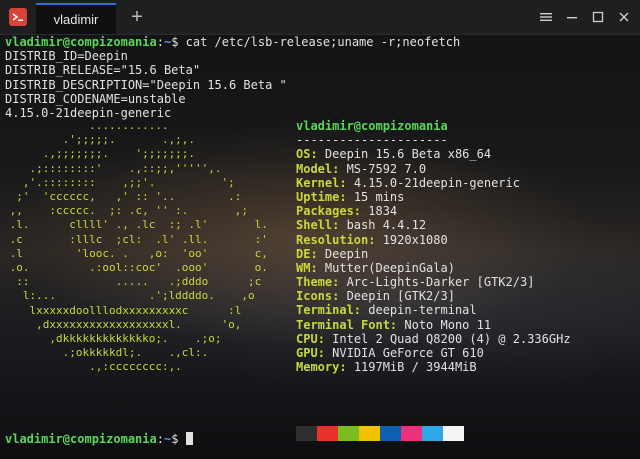  What do you see at coordinates (314, 296) in the screenshot?
I see `info-key: Icons` at bounding box center [314, 296].